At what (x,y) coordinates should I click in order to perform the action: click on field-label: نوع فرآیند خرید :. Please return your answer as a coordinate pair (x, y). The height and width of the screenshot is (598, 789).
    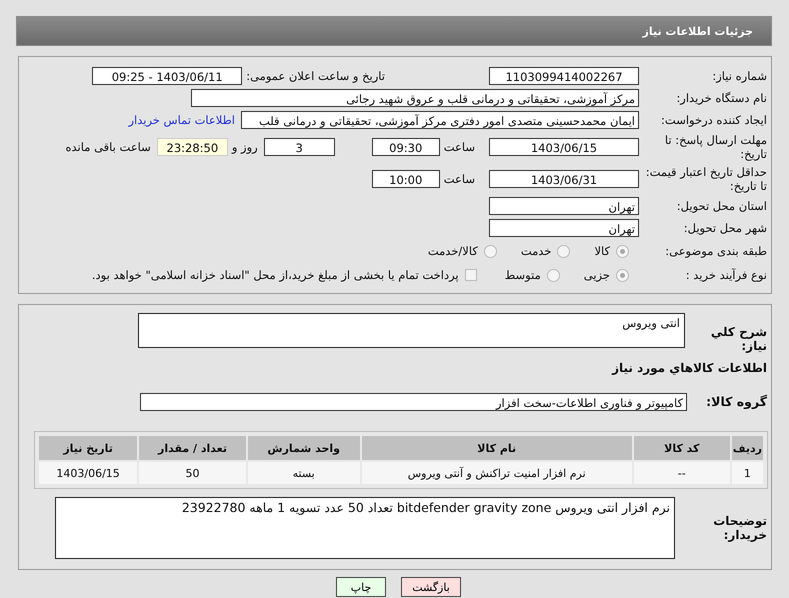
    Looking at the image, I should click on (726, 275).